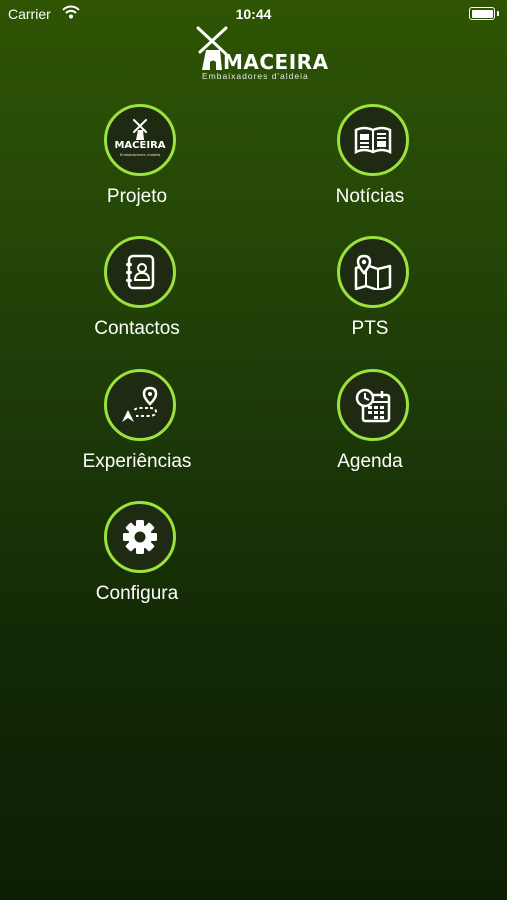  Describe the element at coordinates (137, 593) in the screenshot. I see `menu-label: Configura` at that location.